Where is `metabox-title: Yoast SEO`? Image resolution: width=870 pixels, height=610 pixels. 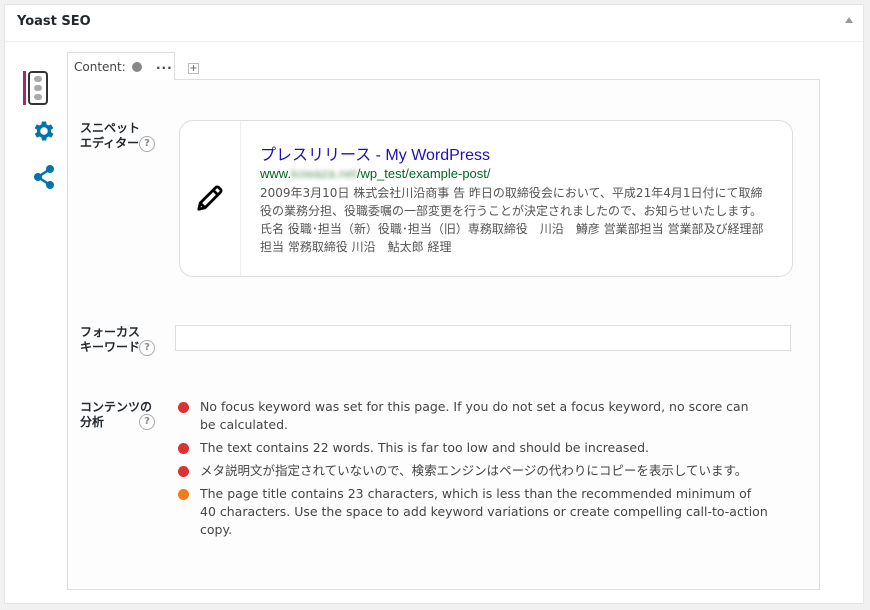
metabox-title: Yoast SEO is located at coordinates (54, 21).